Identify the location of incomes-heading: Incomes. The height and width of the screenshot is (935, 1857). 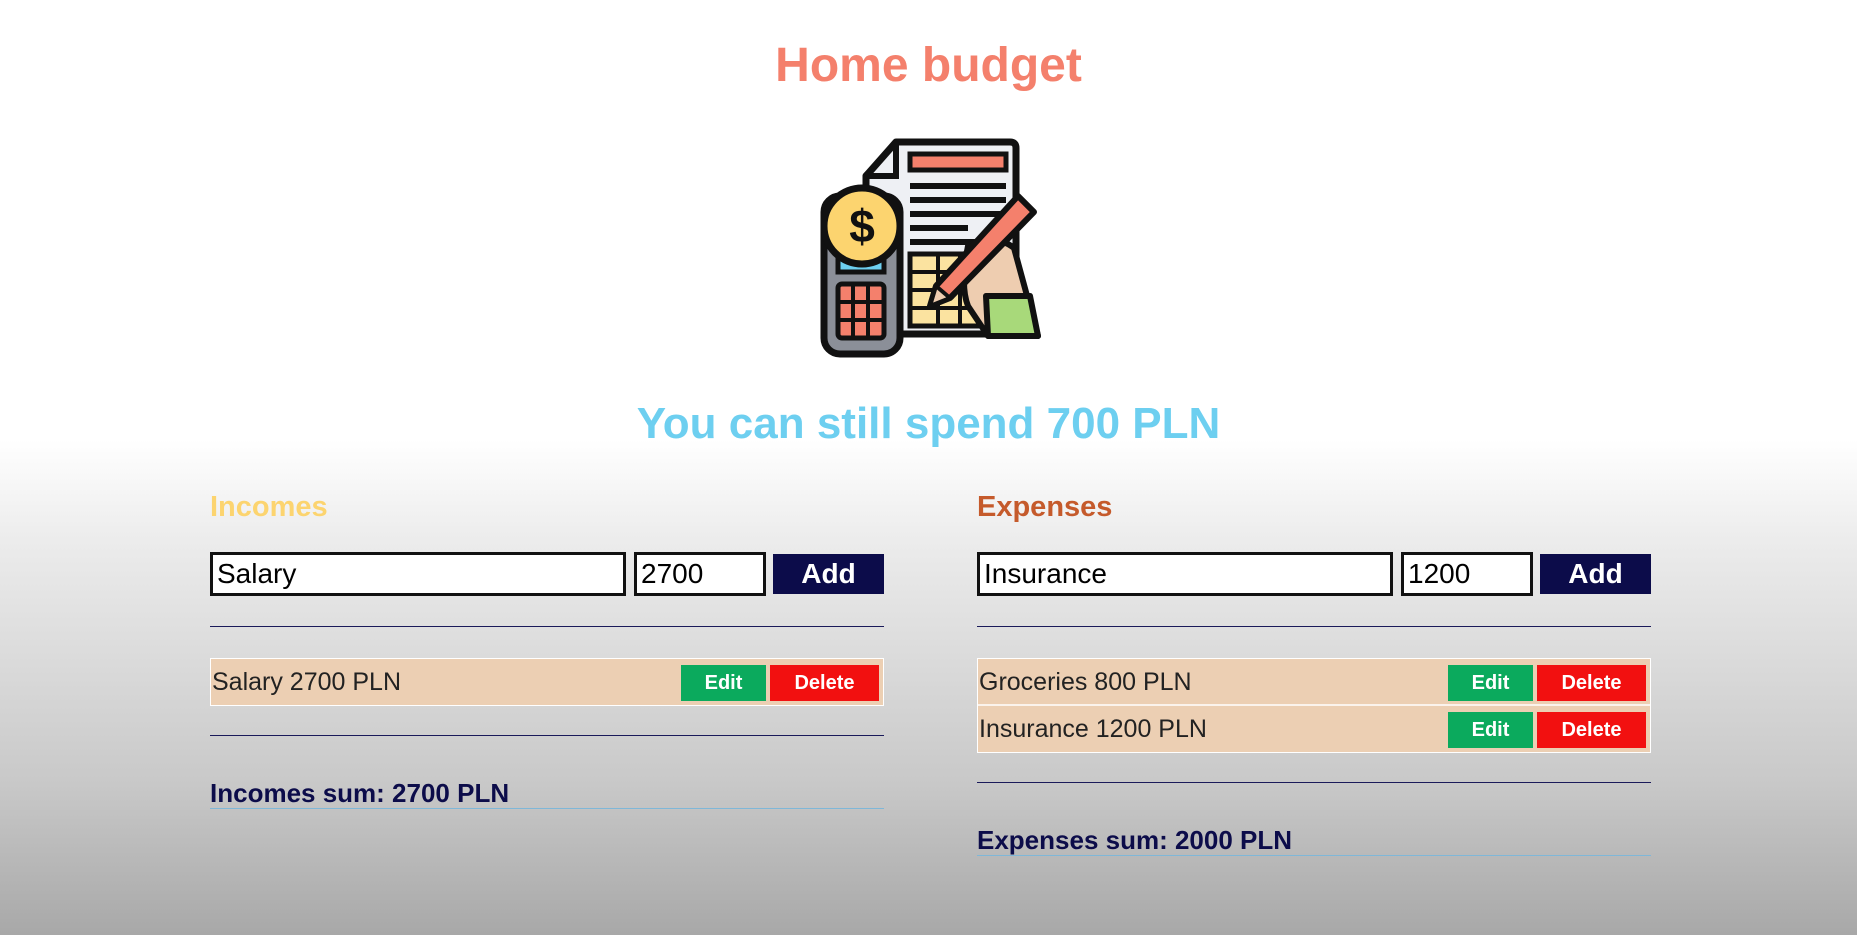
(269, 507).